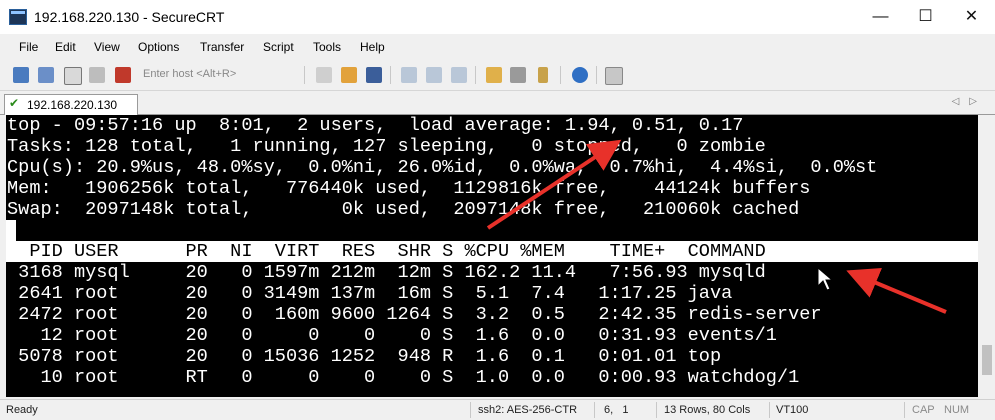 This screenshot has width=995, height=420. I want to click on terminal-cursor, so click(11, 230).